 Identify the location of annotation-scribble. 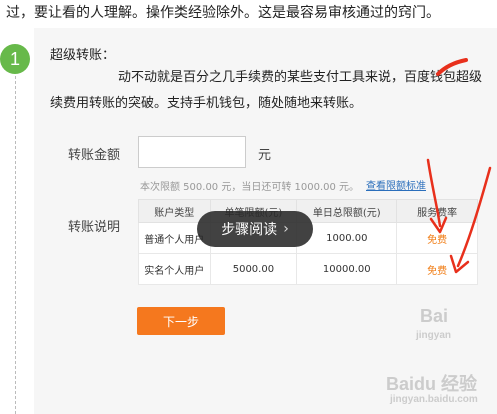
(452, 67).